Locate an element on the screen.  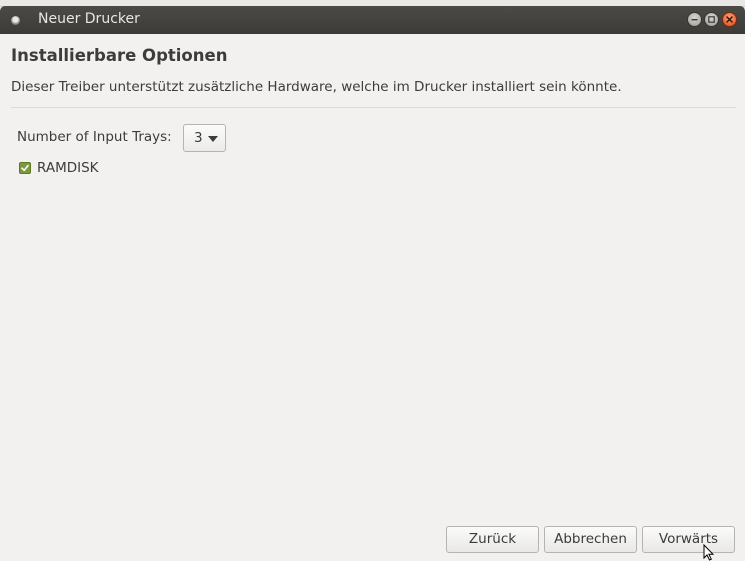
page-title: Installierbare Optionen is located at coordinates (119, 55).